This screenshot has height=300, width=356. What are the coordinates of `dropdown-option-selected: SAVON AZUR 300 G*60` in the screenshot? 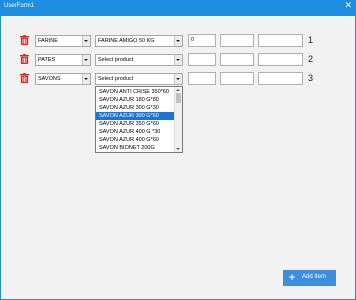 It's located at (135, 116).